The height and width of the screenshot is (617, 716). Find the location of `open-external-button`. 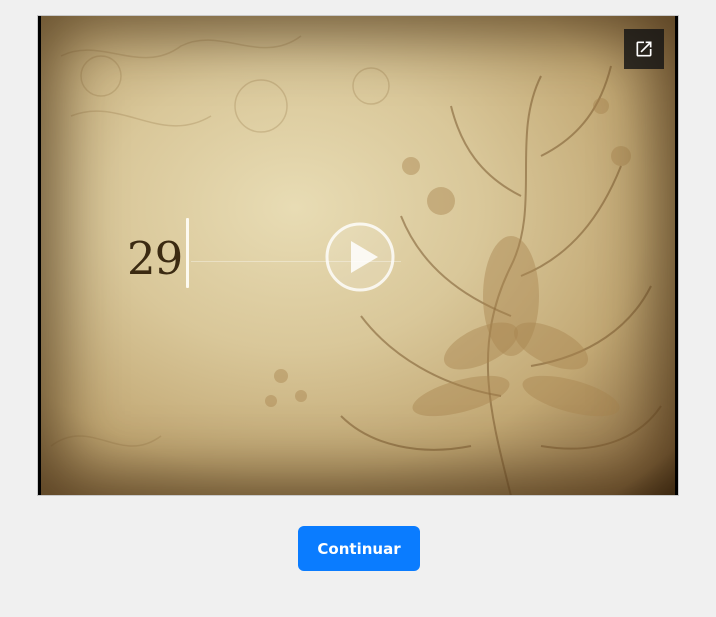

open-external-button is located at coordinates (644, 49).